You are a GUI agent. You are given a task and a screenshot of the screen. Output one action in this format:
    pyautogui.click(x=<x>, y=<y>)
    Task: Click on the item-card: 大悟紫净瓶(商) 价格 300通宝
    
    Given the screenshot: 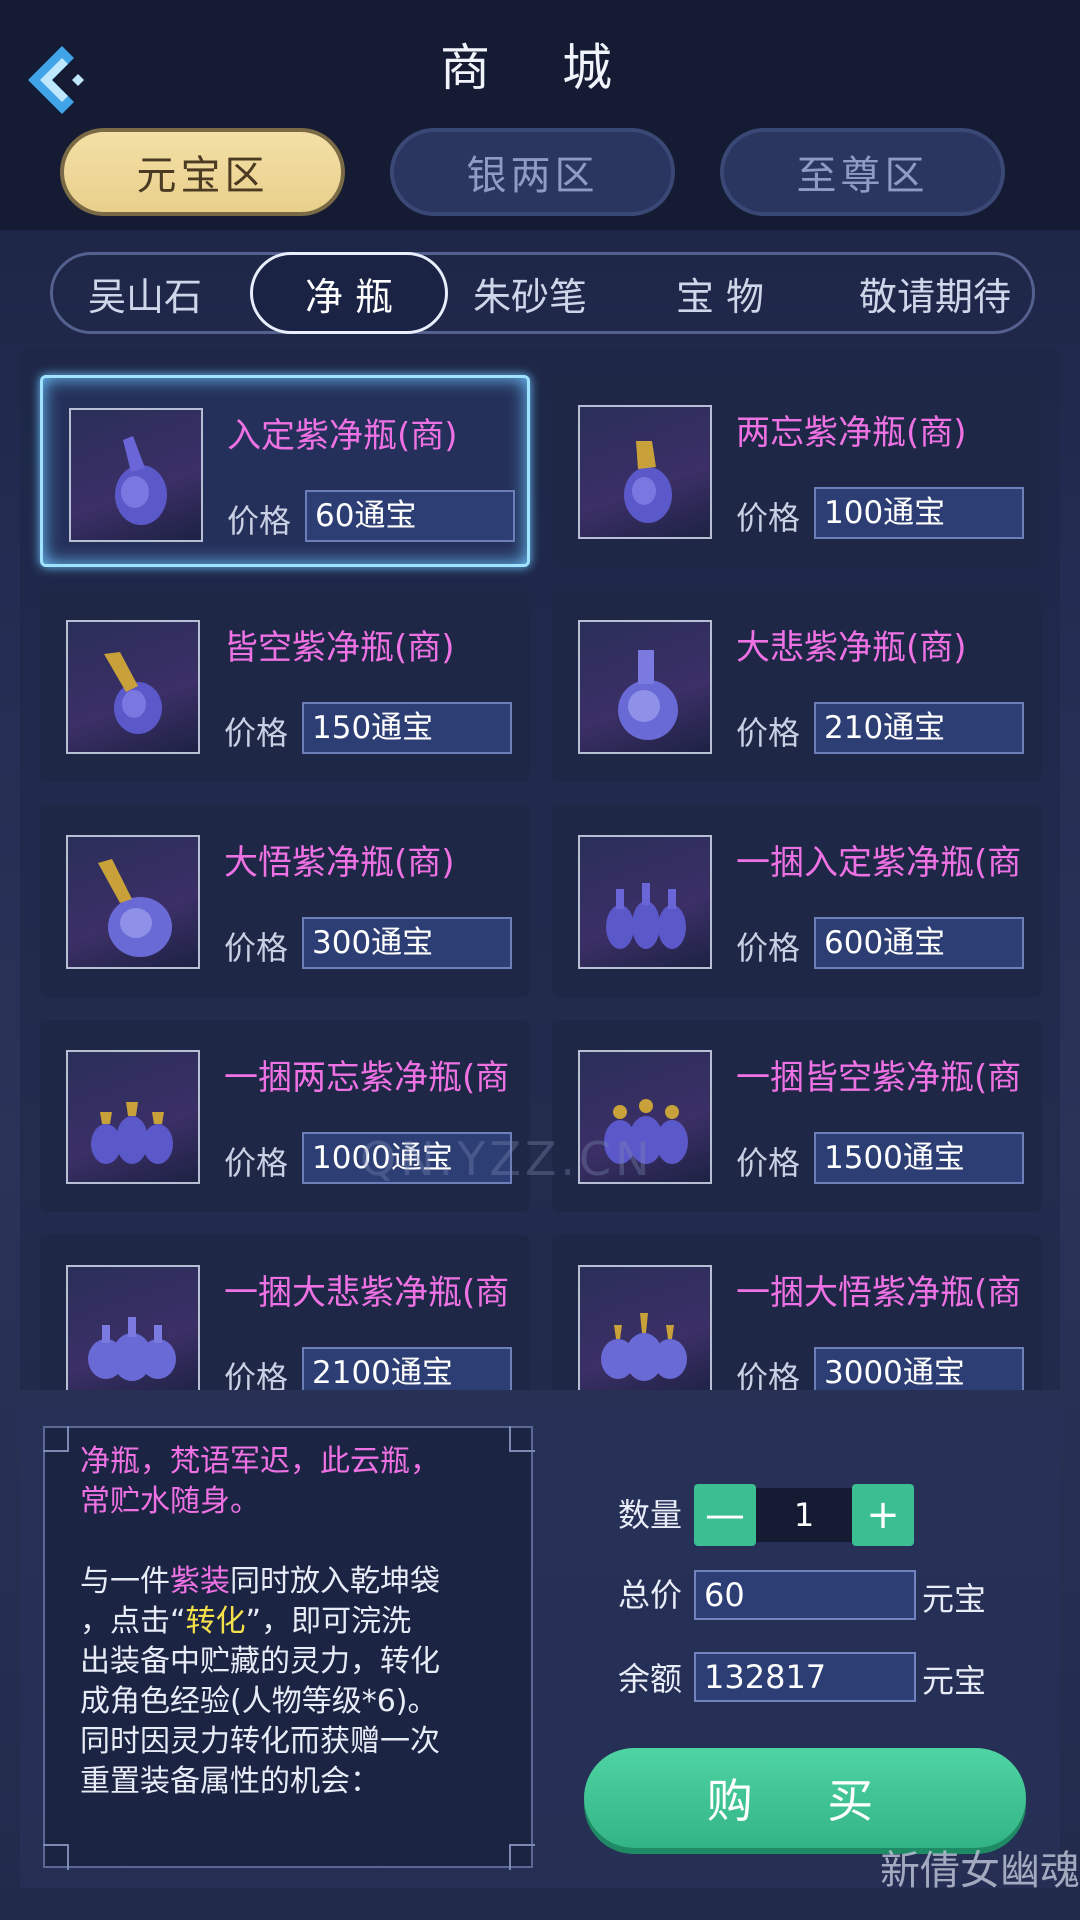 What is the action you would take?
    pyautogui.click(x=285, y=901)
    